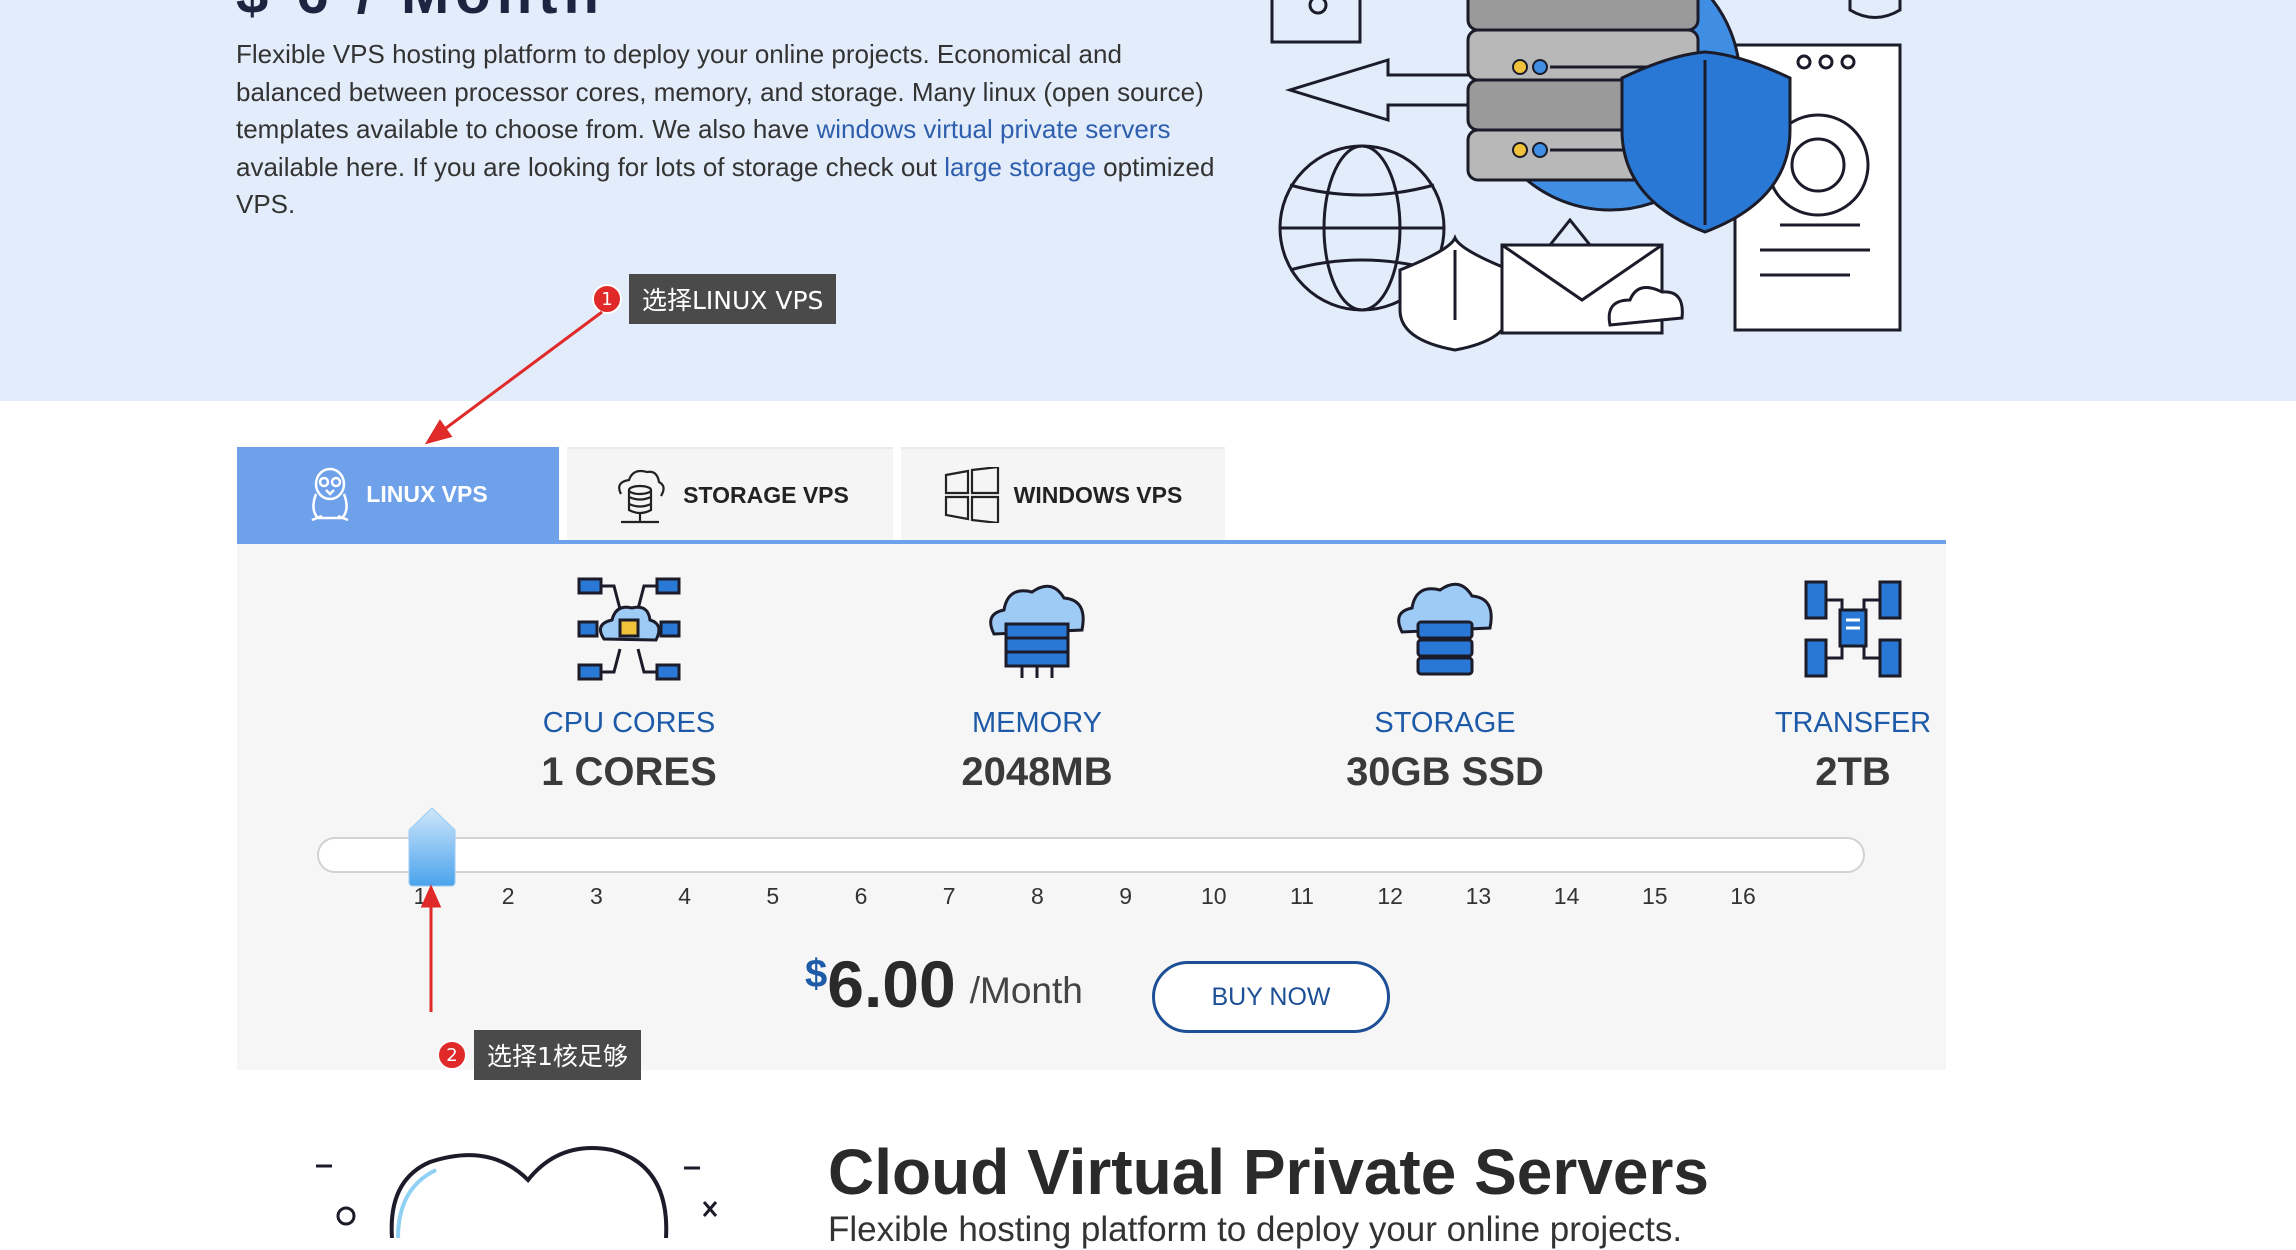  I want to click on slider-tick-11: 11, so click(1302, 896).